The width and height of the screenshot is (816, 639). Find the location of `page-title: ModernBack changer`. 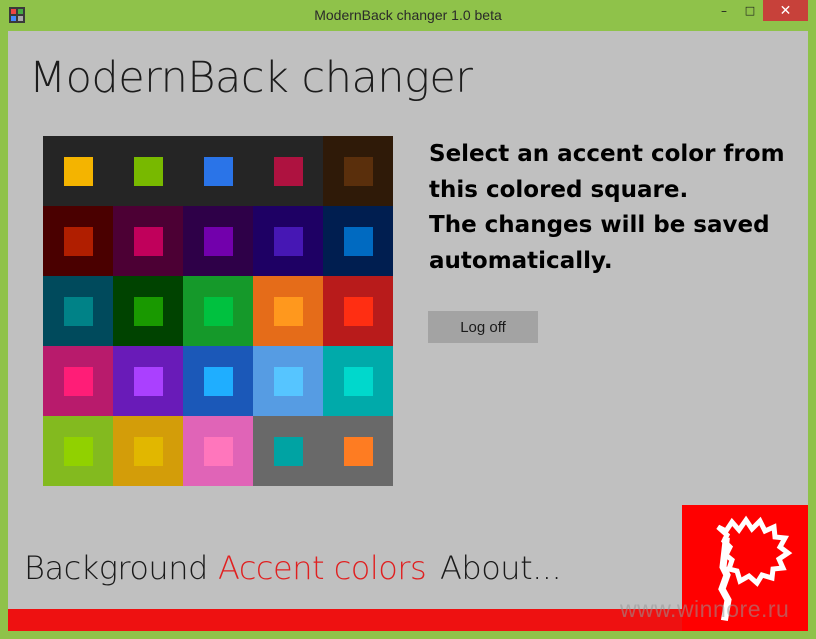

page-title: ModernBack changer is located at coordinates (251, 78).